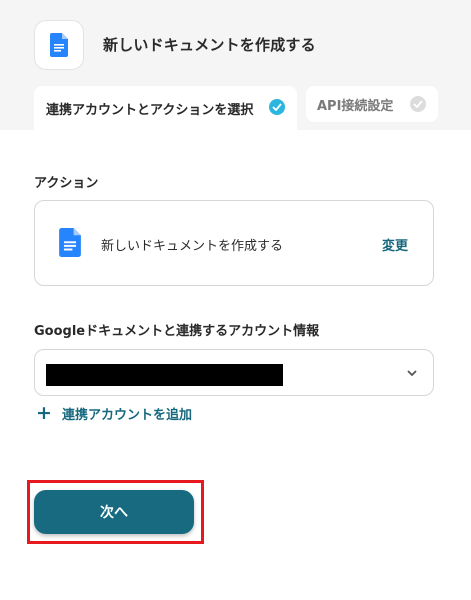  I want to click on page-title: 新しいドキュメントを作成する, so click(209, 45).